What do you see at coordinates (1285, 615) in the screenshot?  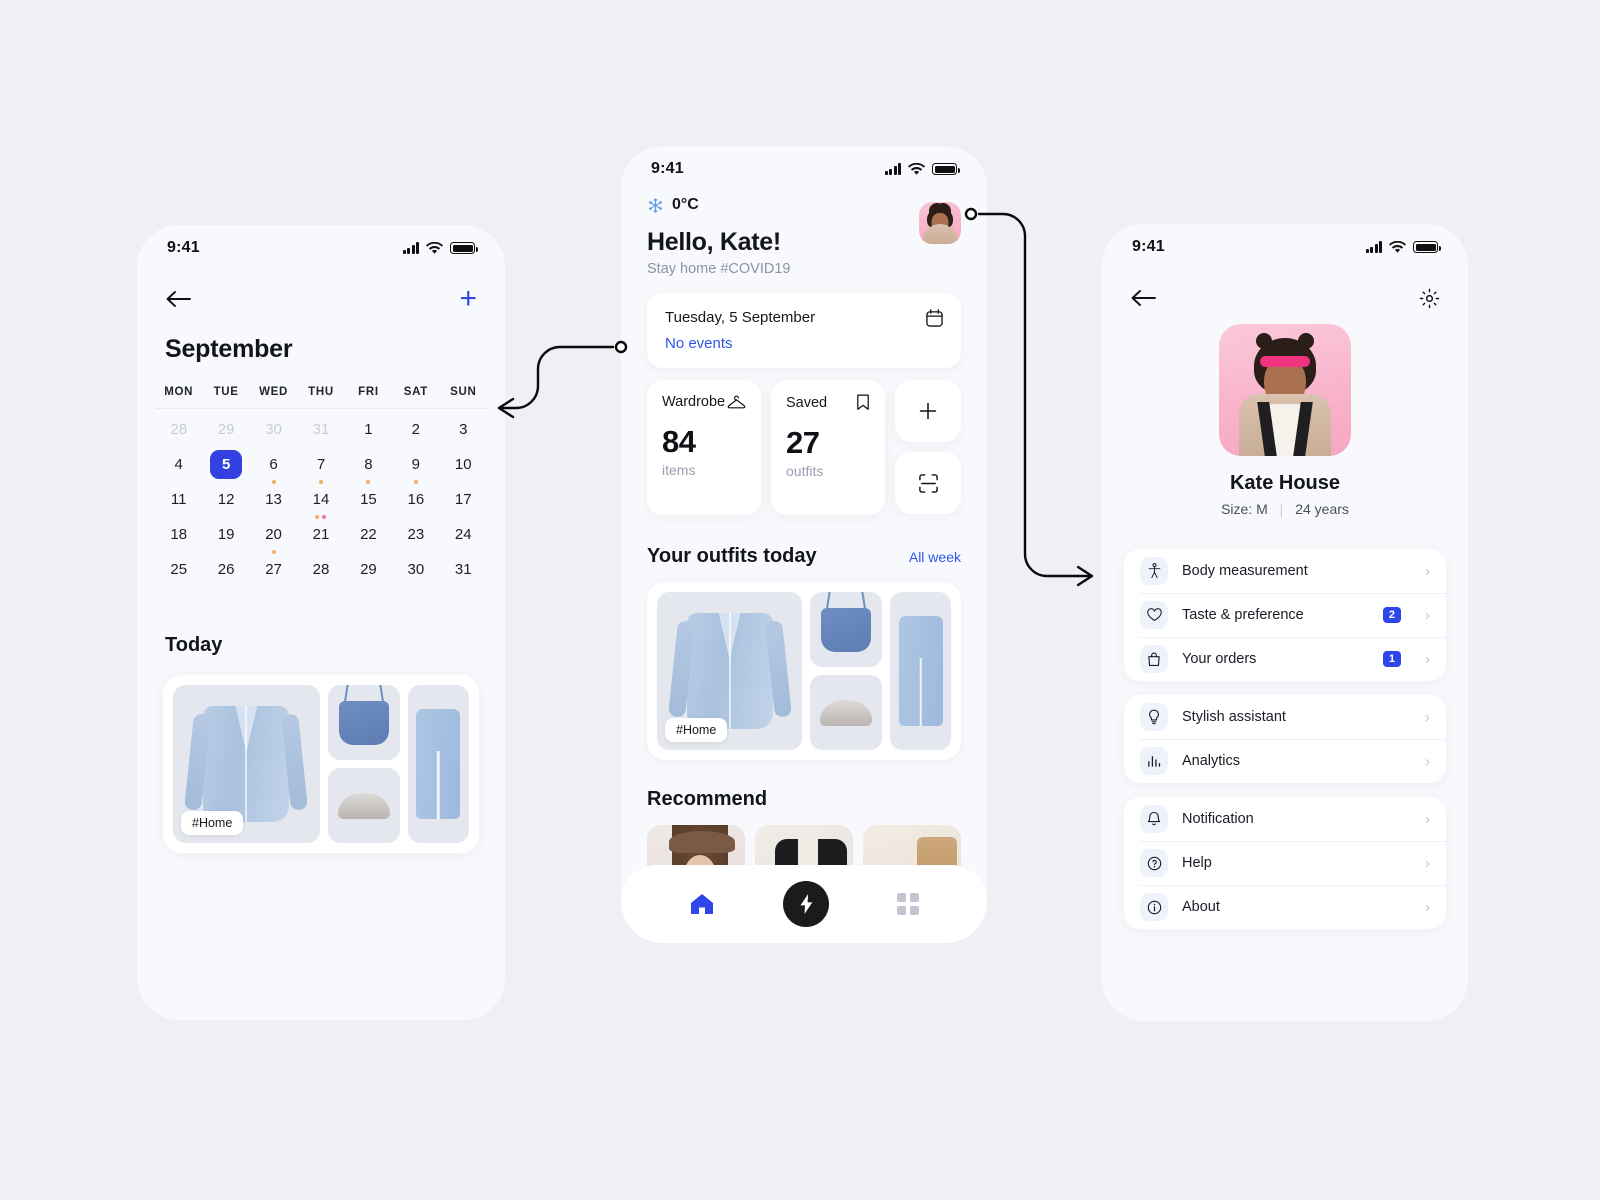 I see `menu-item-taste-preference: Taste & preference 2 ›` at bounding box center [1285, 615].